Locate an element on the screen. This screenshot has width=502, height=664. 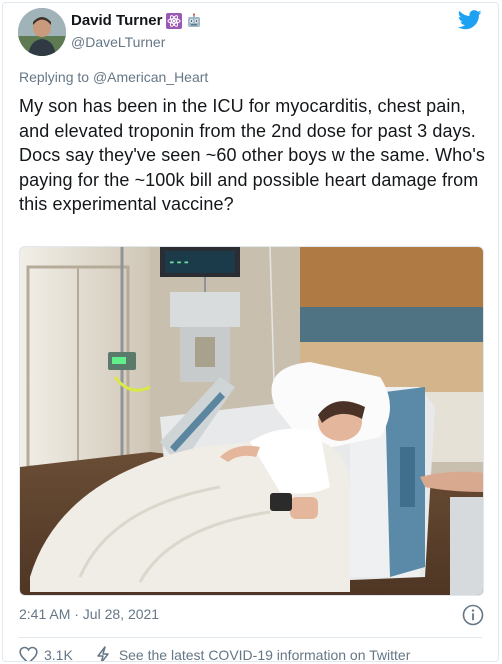
avatar-photo is located at coordinates (42, 32).